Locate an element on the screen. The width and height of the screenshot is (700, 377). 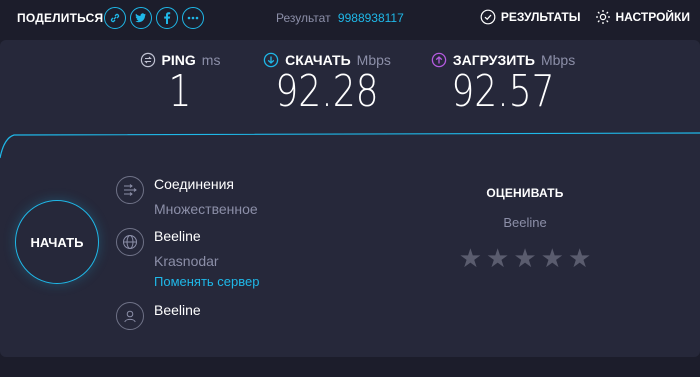
result-label: Результат is located at coordinates (303, 18).